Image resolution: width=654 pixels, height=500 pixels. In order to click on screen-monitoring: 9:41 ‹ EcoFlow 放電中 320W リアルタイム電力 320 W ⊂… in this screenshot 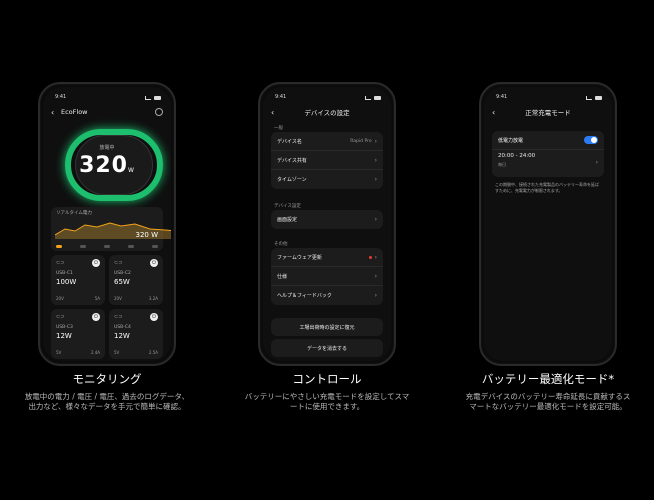, I will do `click(107, 224)`.